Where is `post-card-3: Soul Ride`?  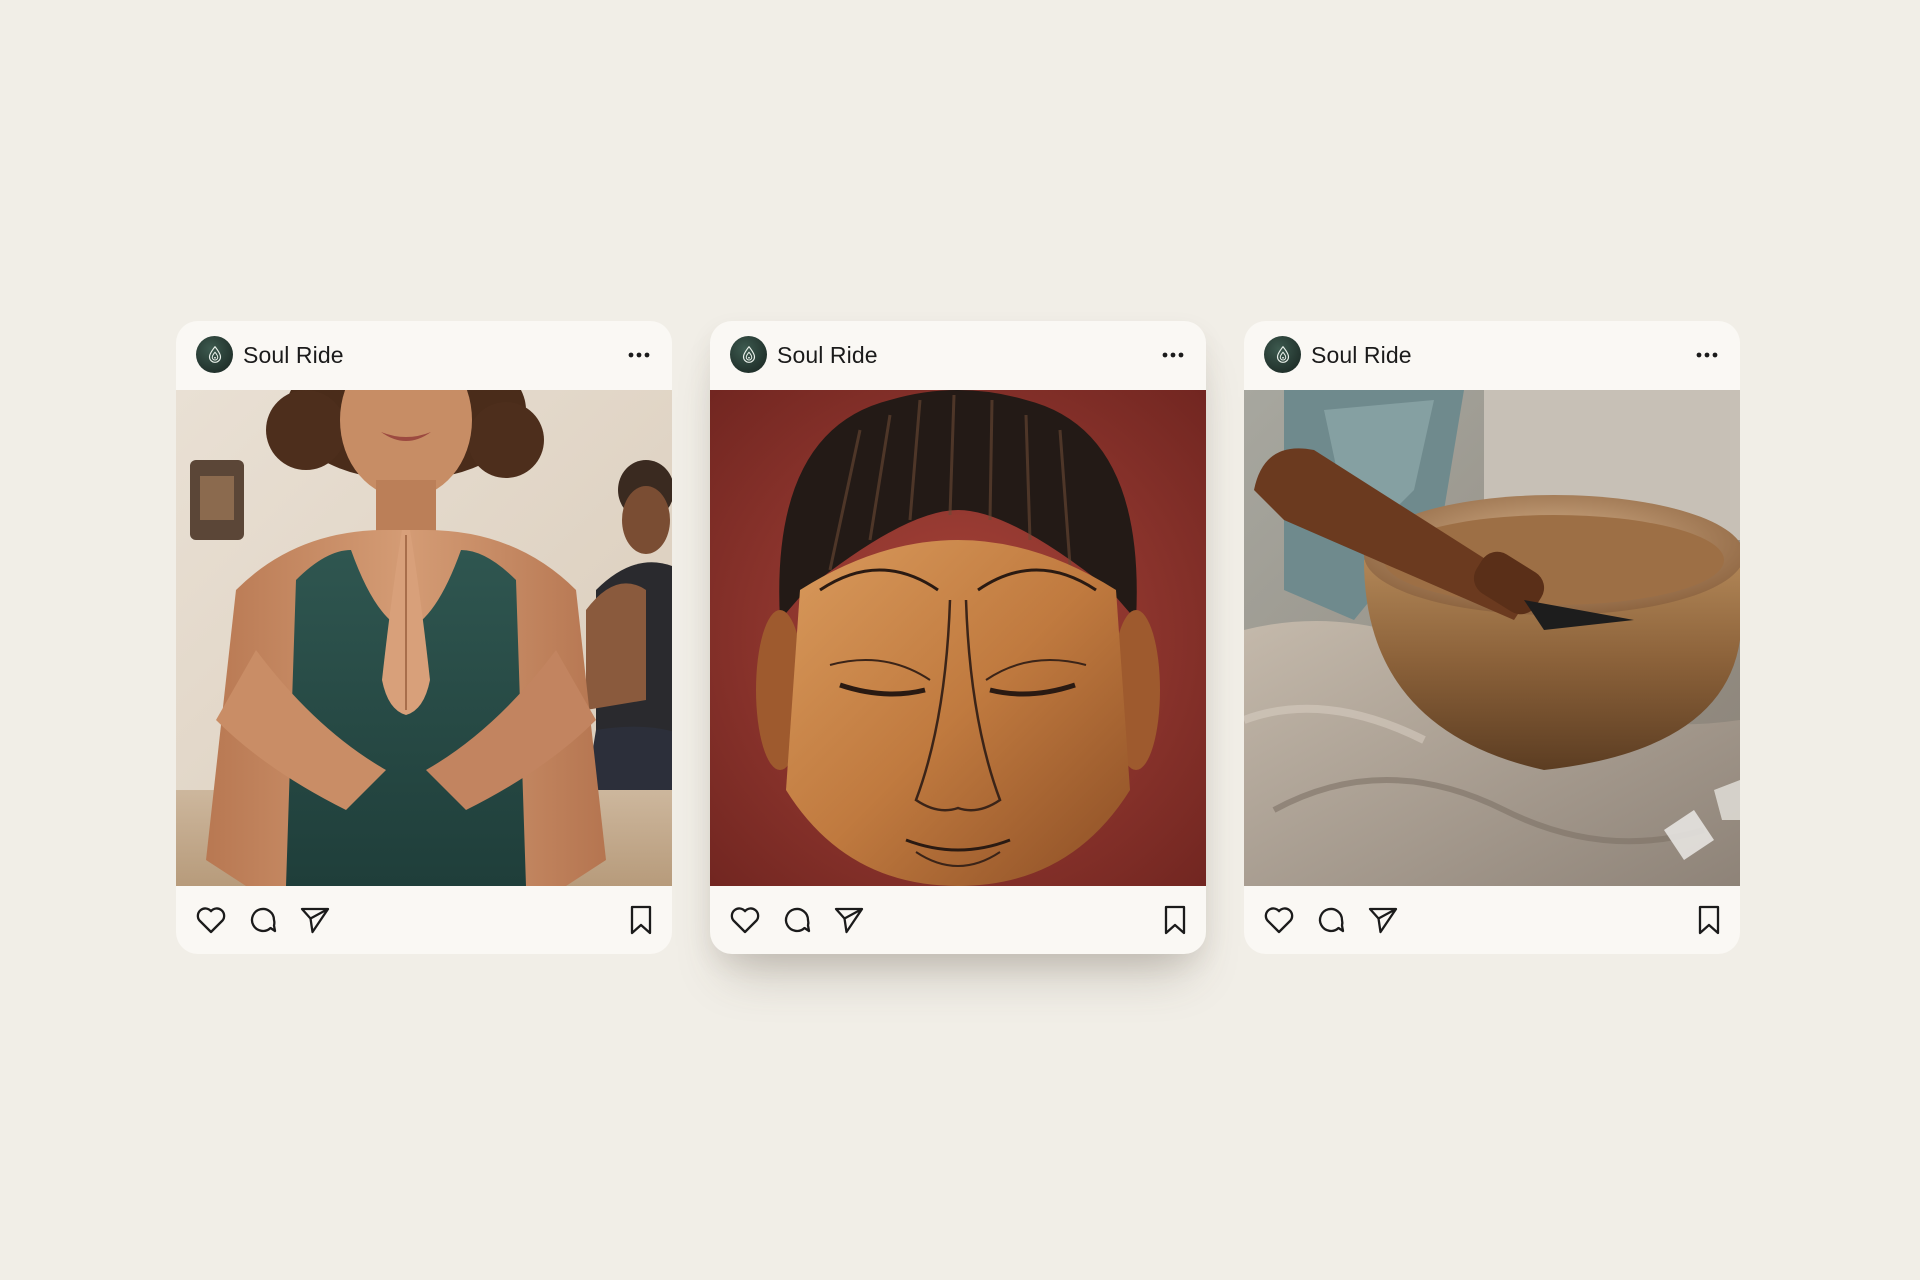
post-card-3: Soul Ride is located at coordinates (1492, 637).